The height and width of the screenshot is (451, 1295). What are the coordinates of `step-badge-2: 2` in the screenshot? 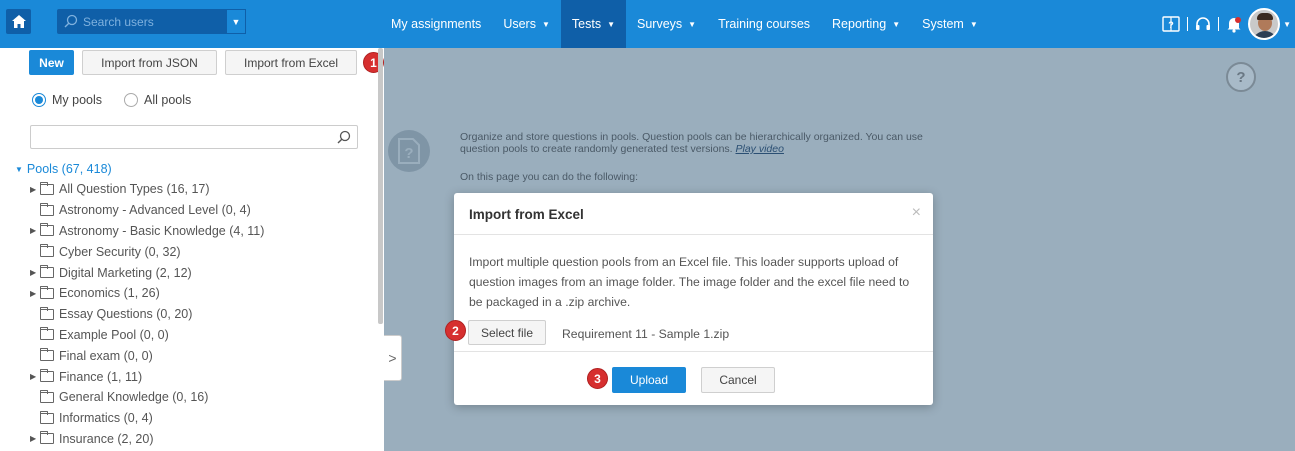 It's located at (455, 330).